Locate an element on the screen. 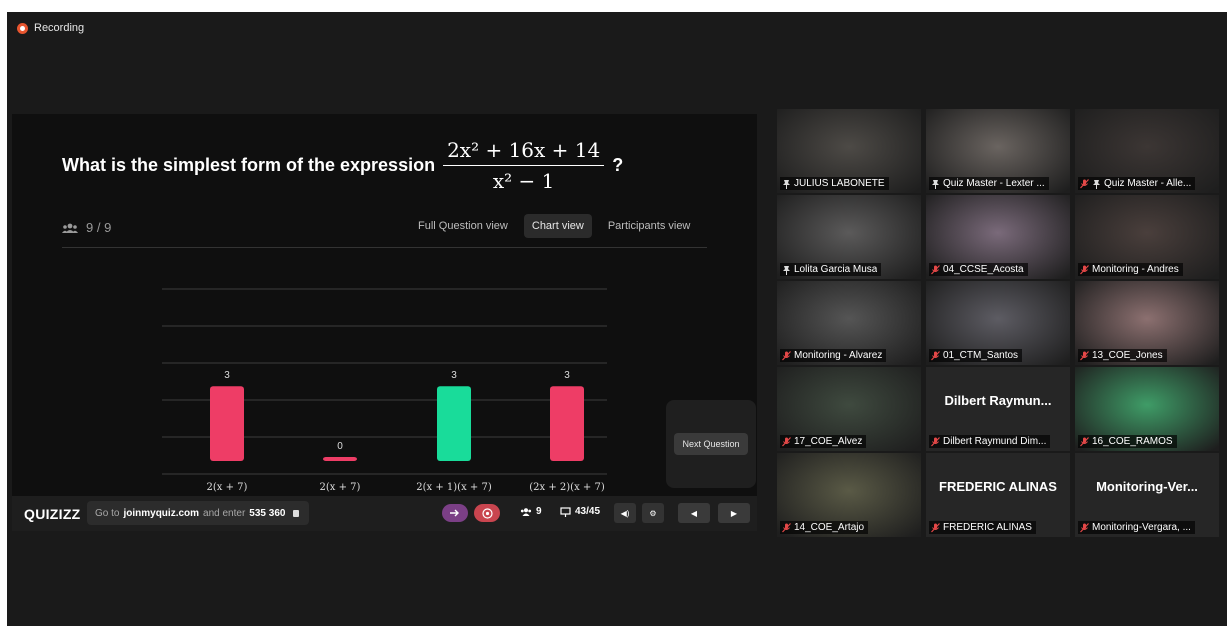 The height and width of the screenshot is (626, 1227). next-question-button: Next Question is located at coordinates (711, 444).